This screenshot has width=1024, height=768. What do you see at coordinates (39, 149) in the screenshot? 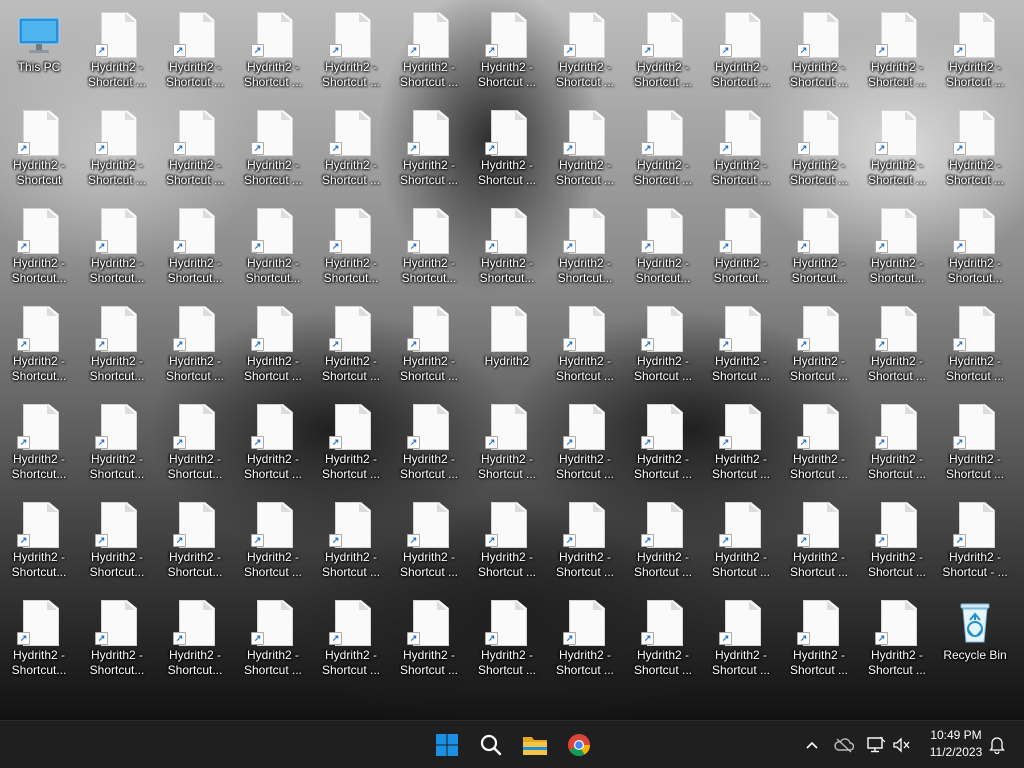
I see `shortcut-icon: ↗ Hydrith2 - Shortcut` at bounding box center [39, 149].